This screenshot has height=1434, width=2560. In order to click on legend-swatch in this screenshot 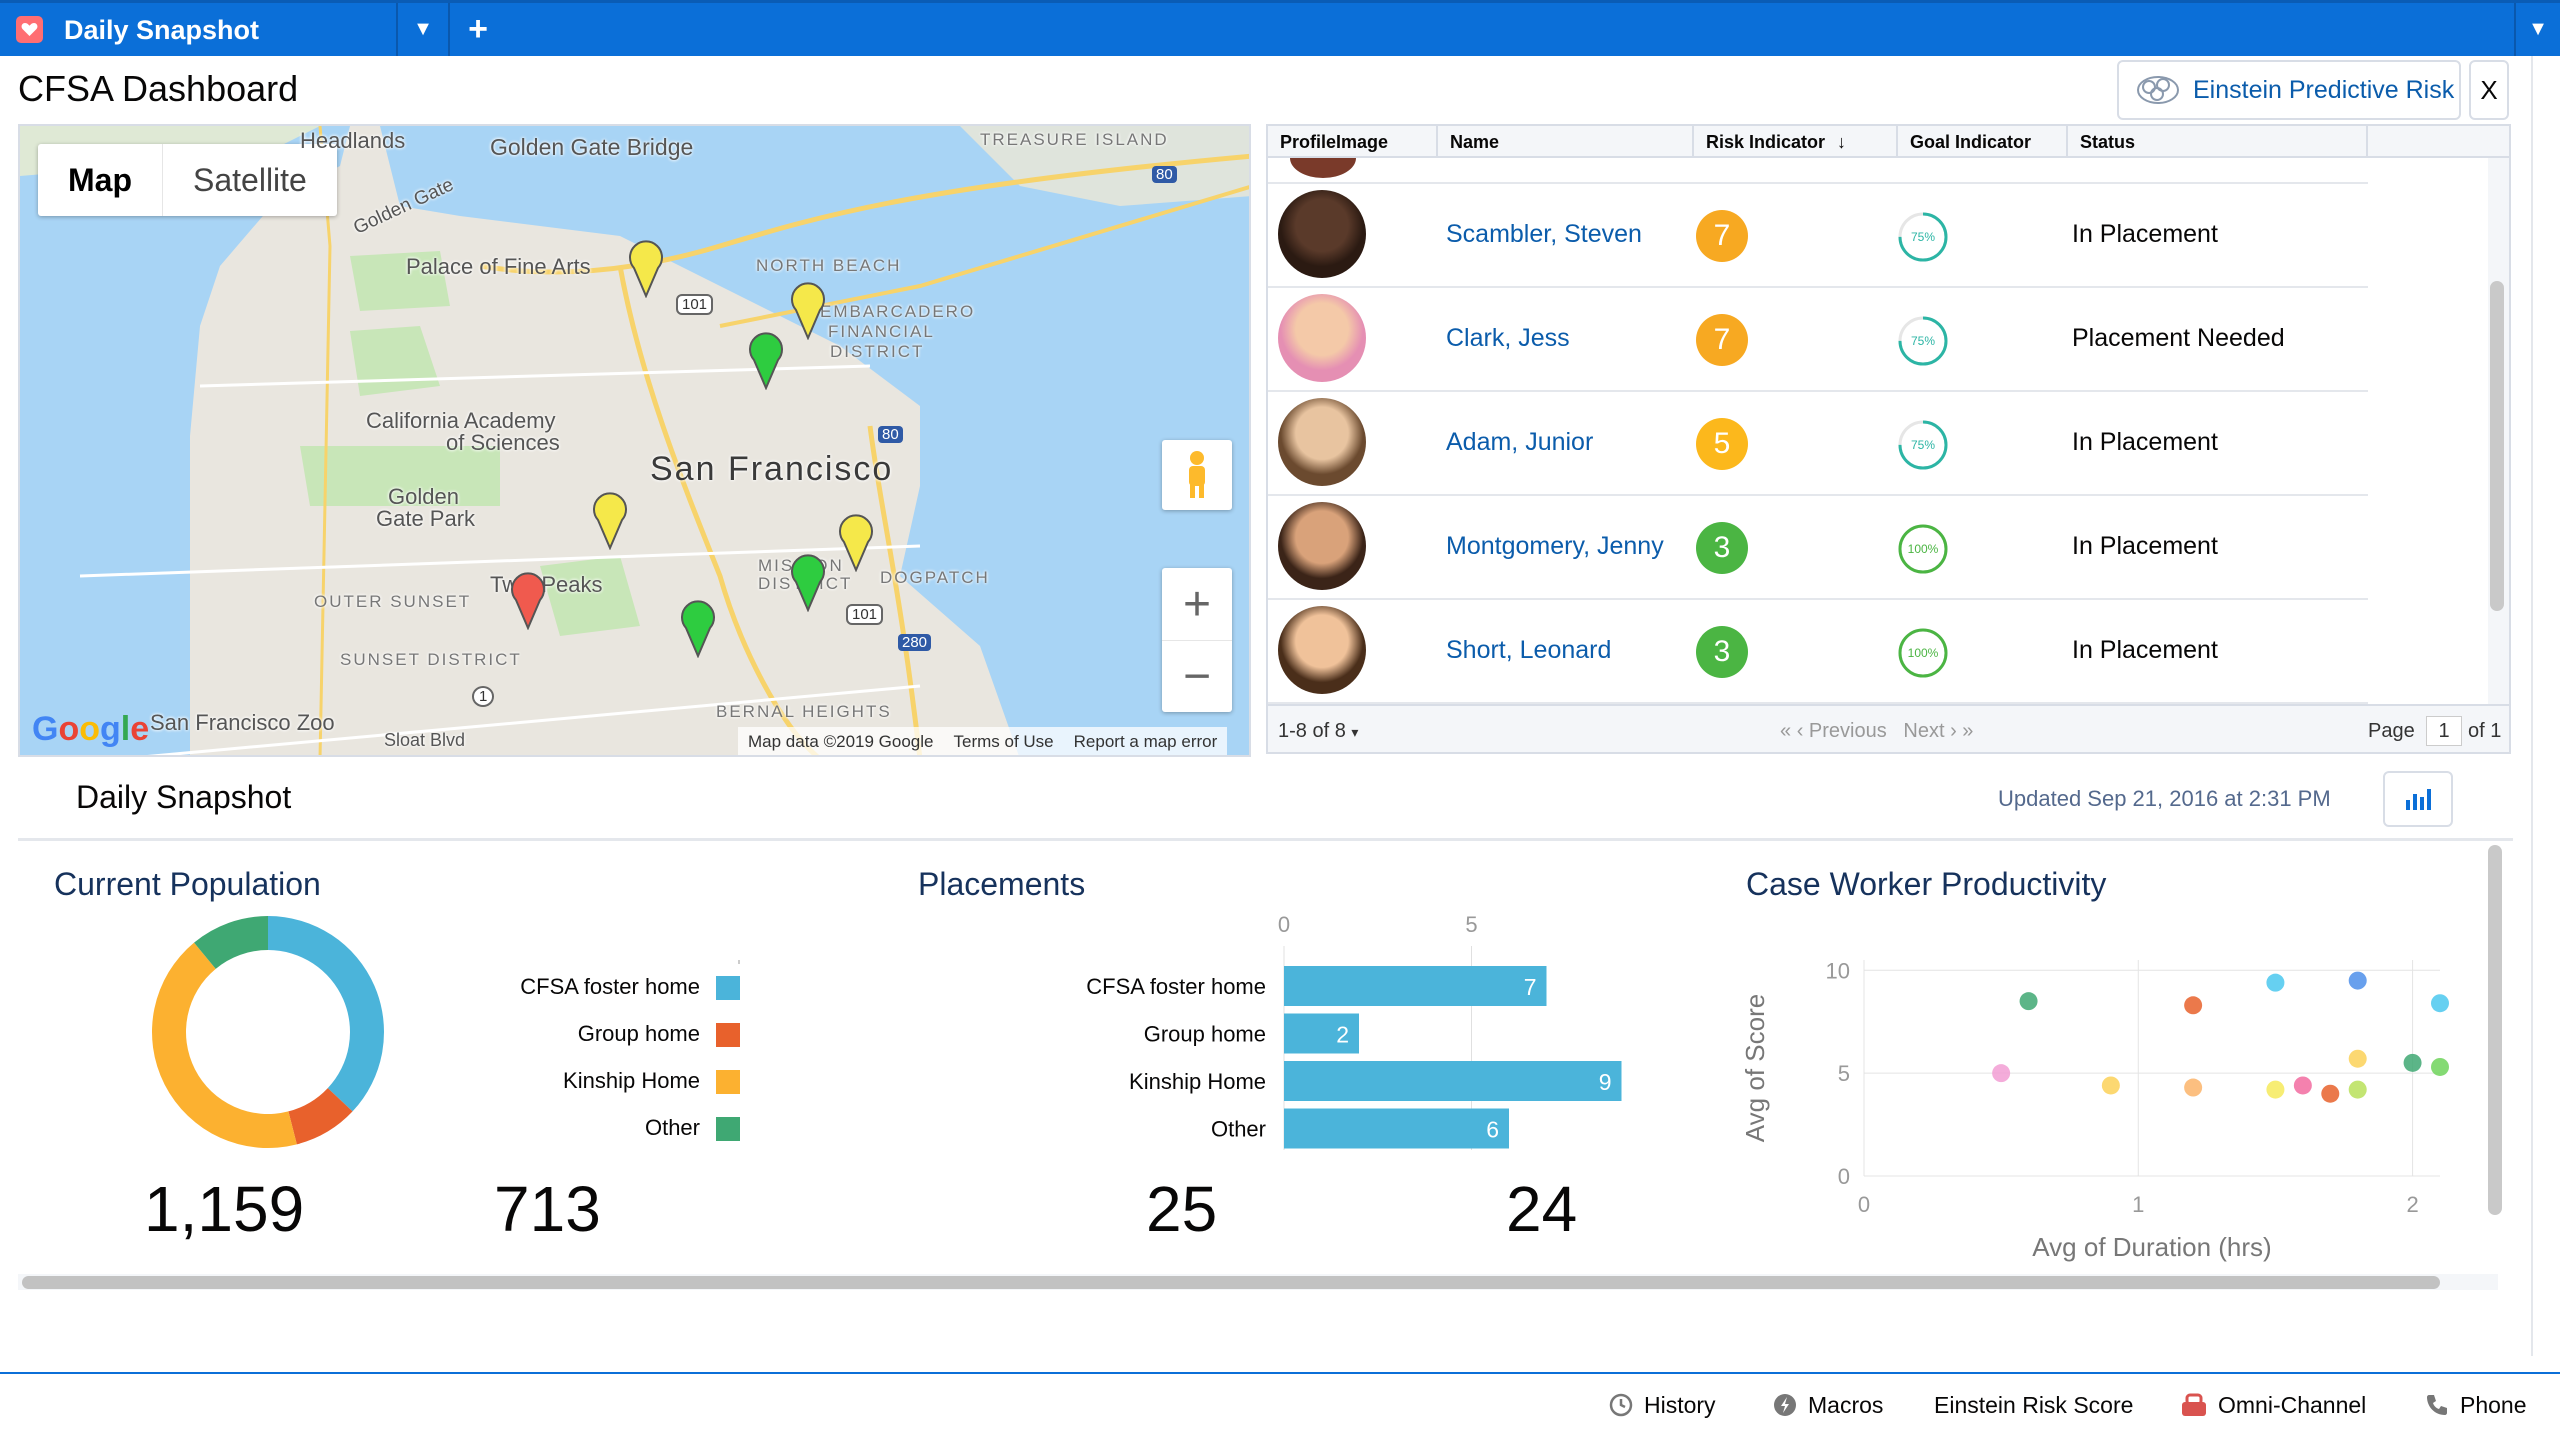, I will do `click(728, 1129)`.